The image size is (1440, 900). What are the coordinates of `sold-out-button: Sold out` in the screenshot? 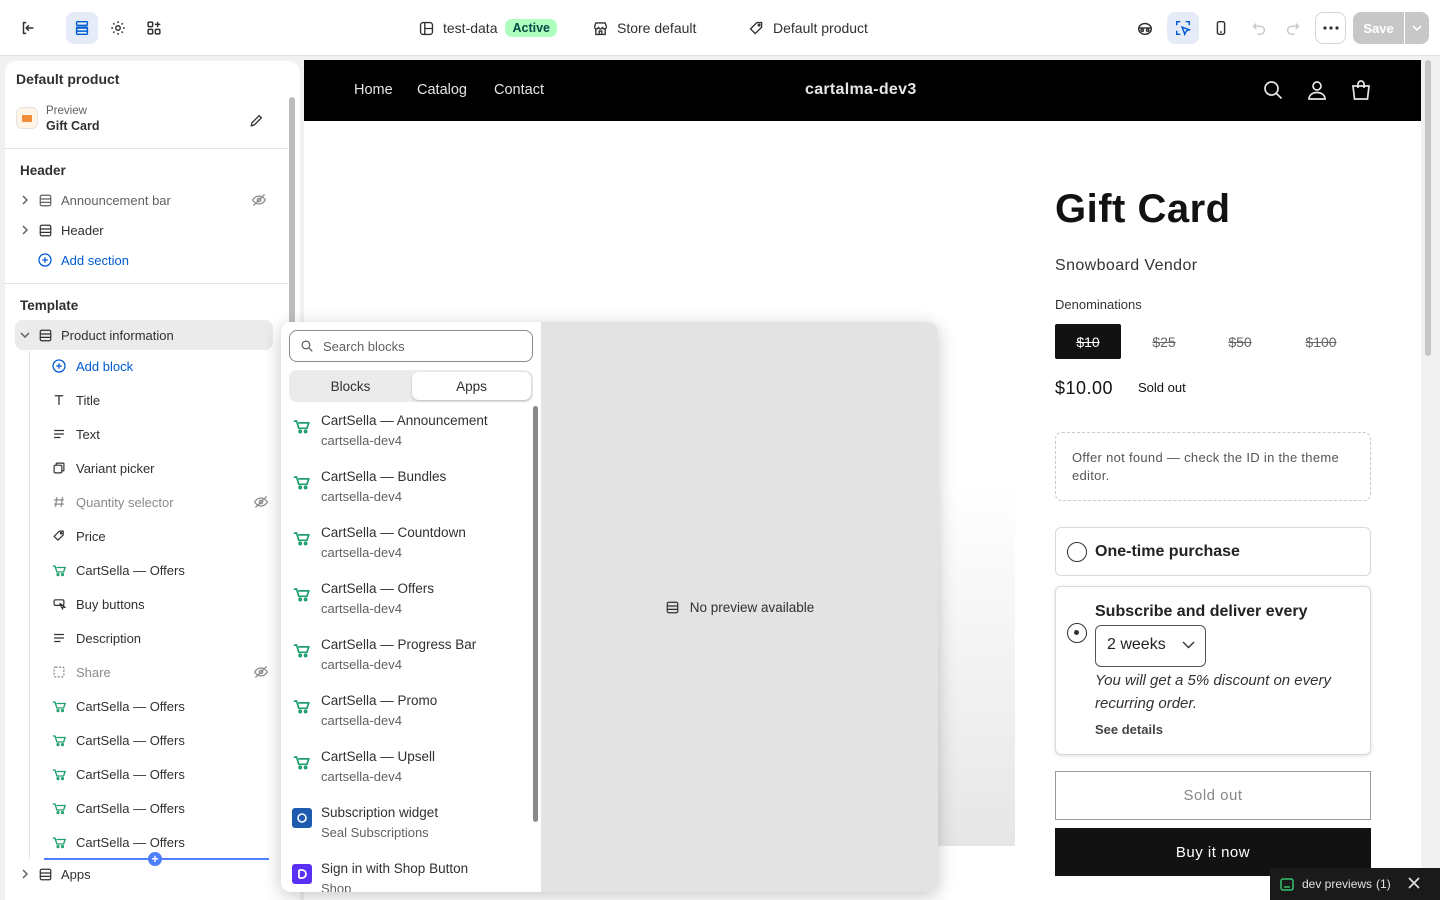 It's located at (1213, 795).